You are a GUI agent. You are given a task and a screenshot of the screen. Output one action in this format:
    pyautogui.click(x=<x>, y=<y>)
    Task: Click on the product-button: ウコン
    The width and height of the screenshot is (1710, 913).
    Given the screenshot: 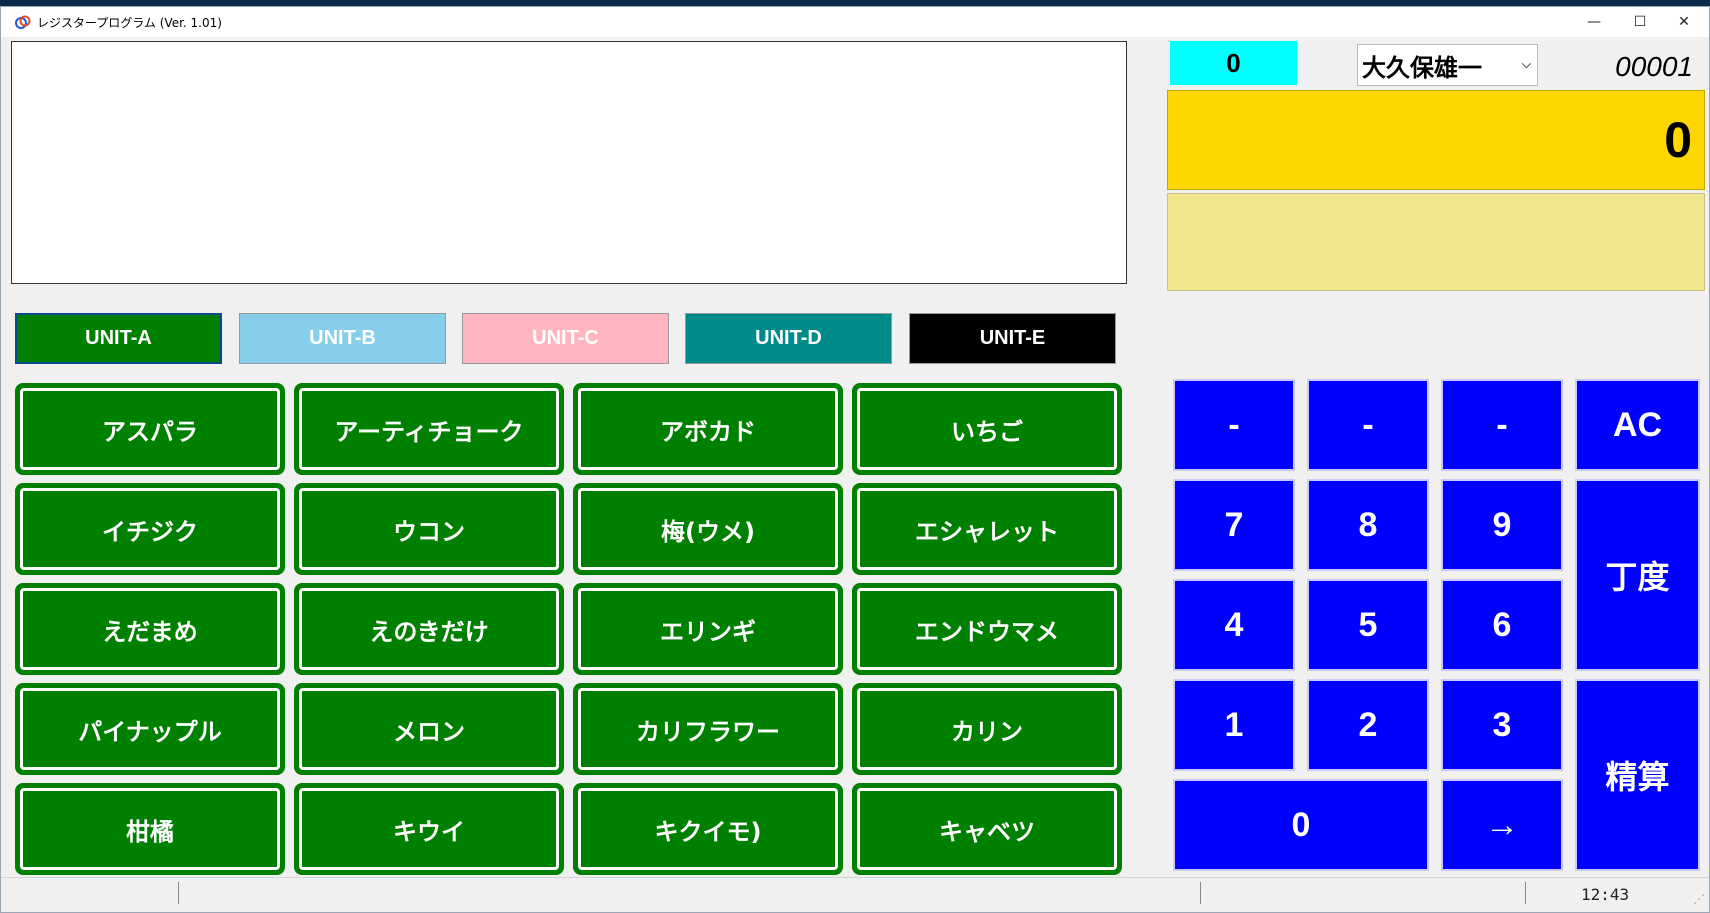 What is the action you would take?
    pyautogui.click(x=429, y=529)
    